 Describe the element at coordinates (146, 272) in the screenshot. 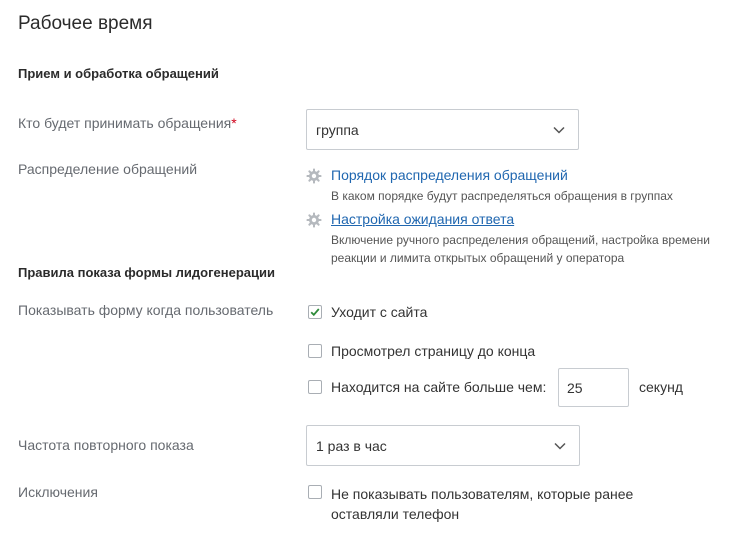

I see `section-leadgen-heading: Правила показа формы лидогенерации` at that location.